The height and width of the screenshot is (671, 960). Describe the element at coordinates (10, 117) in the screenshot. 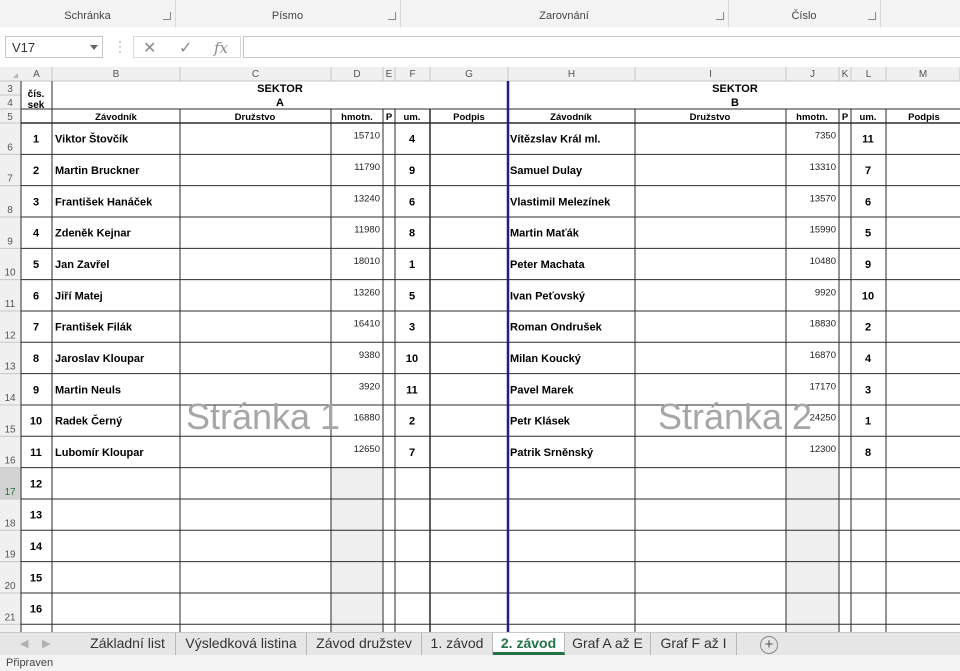

I see `row-header: 5` at that location.